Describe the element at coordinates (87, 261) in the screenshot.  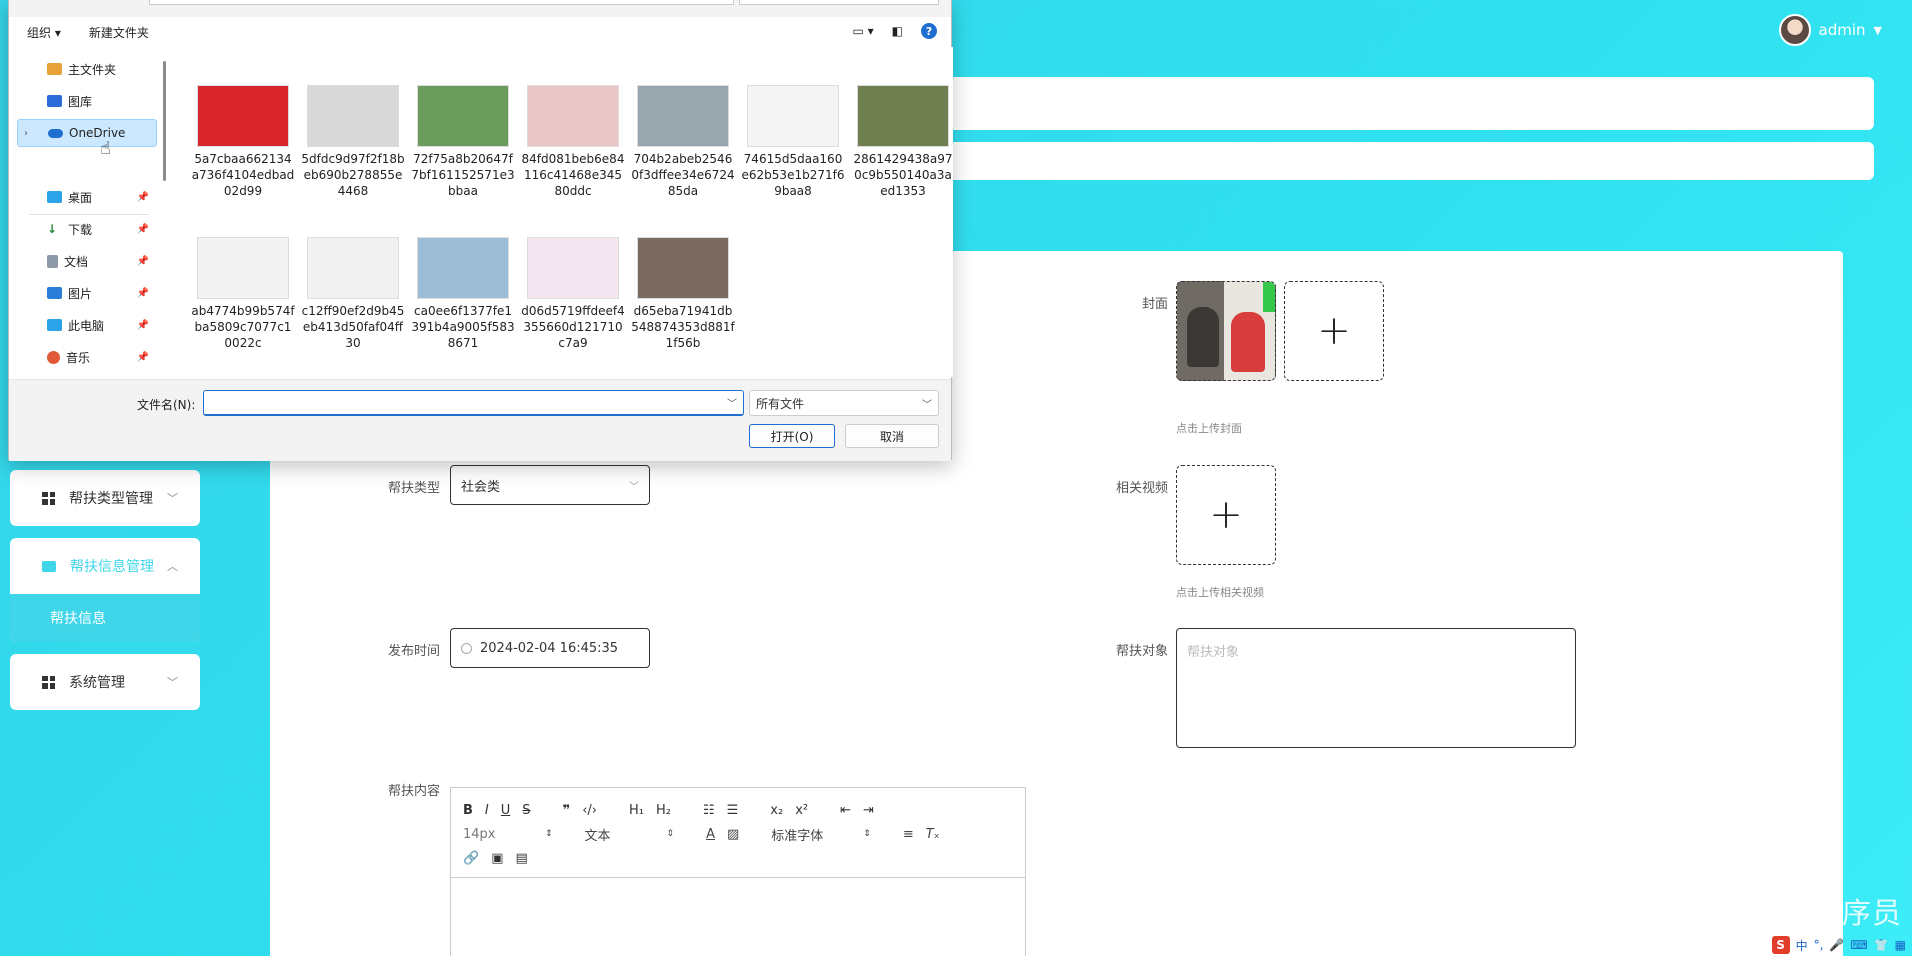
I see `nav-item-documents: 文档 📌` at that location.